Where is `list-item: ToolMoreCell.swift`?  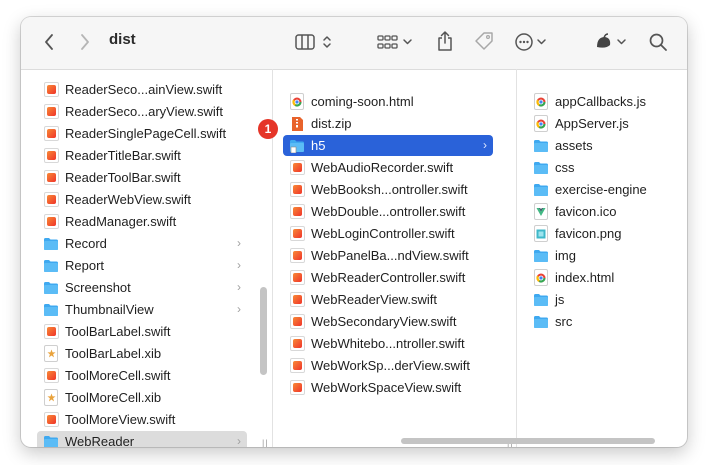
list-item: ToolMoreCell.swift is located at coordinates (142, 375).